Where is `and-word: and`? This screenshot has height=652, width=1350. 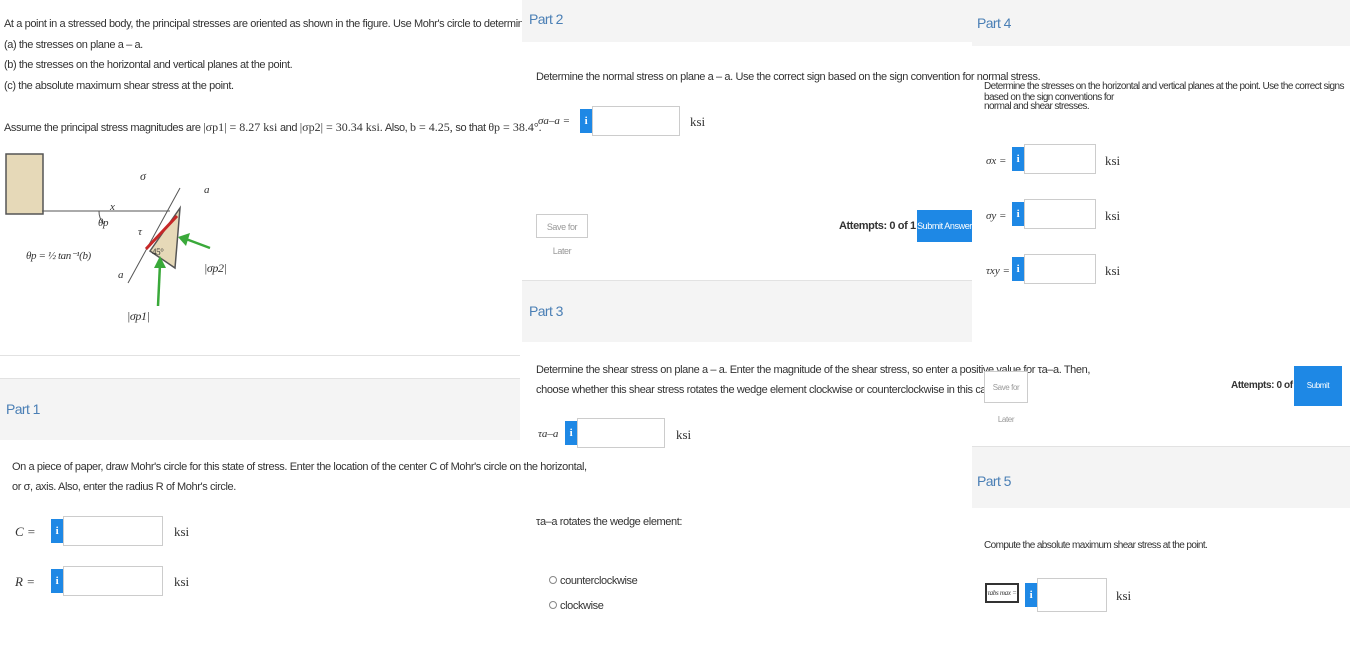
and-word: and is located at coordinates (288, 128).